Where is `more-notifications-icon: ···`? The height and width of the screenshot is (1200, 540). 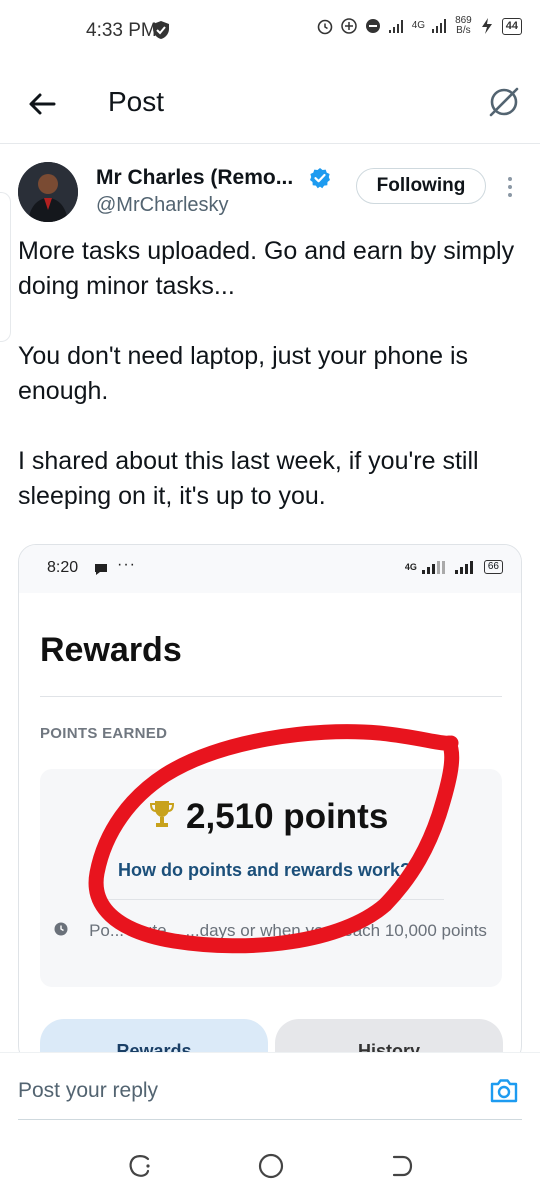 more-notifications-icon: ··· is located at coordinates (126, 564).